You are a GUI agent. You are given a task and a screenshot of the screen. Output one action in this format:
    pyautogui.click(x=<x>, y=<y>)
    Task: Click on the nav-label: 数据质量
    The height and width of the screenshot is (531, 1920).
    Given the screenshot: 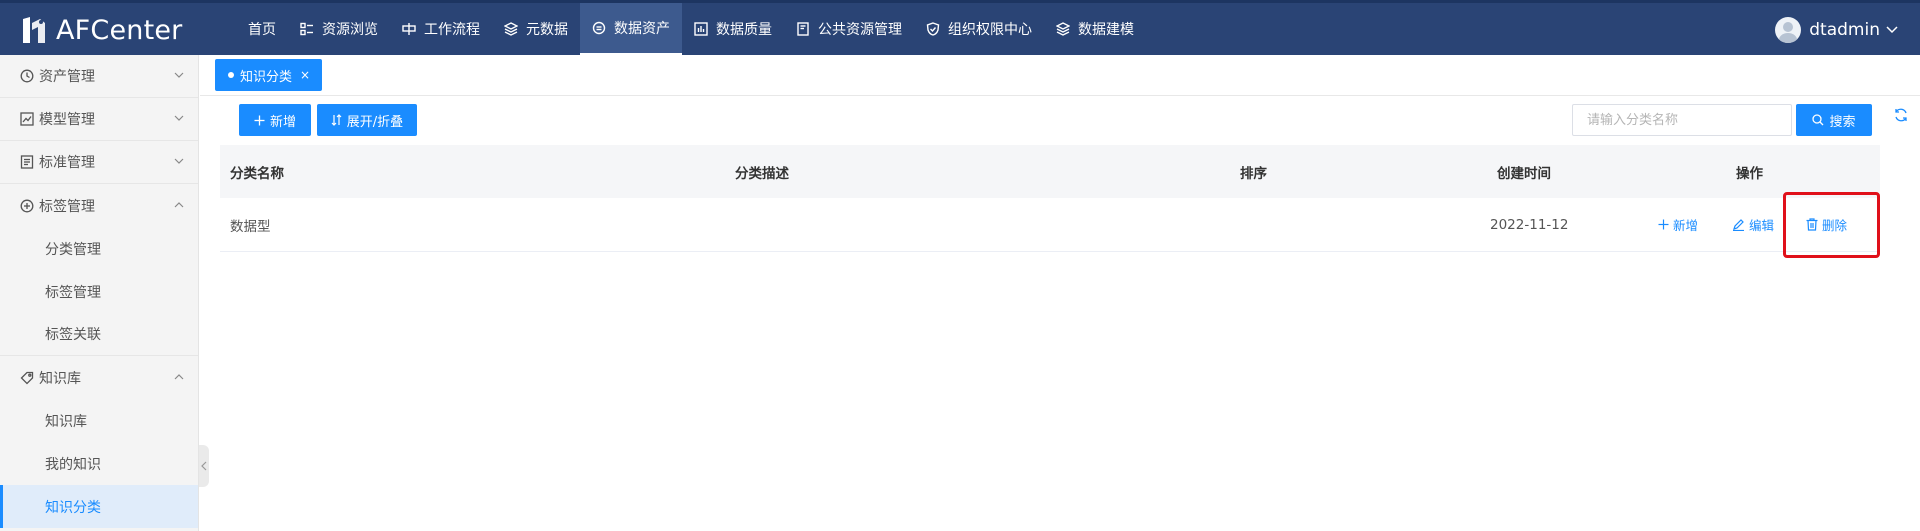 What is the action you would take?
    pyautogui.click(x=744, y=30)
    